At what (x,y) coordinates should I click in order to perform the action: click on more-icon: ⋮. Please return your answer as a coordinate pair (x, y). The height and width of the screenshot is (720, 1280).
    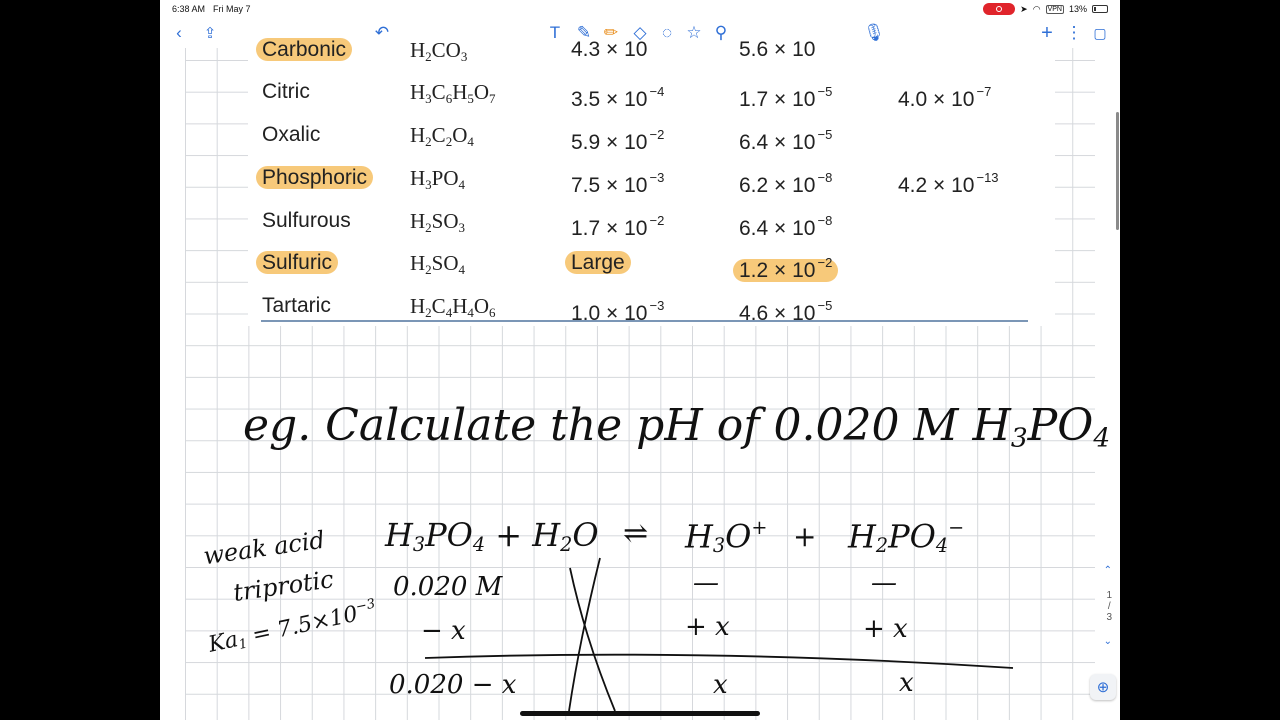
    Looking at the image, I should click on (1074, 33).